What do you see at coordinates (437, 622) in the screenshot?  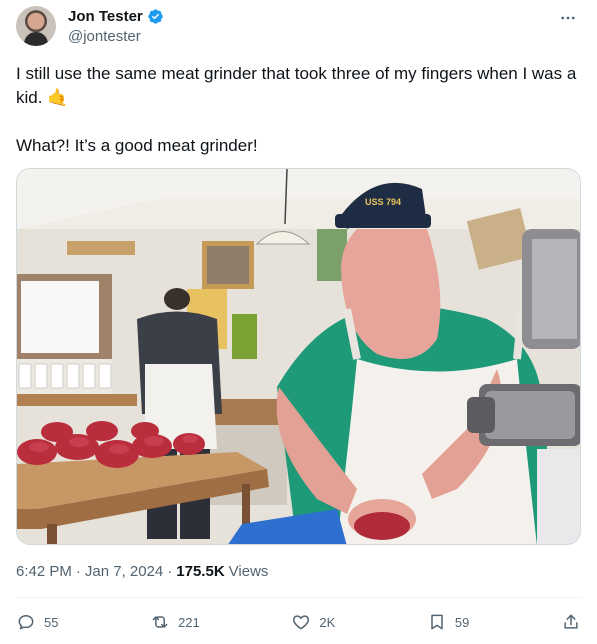 I see `bookmark-icon` at bounding box center [437, 622].